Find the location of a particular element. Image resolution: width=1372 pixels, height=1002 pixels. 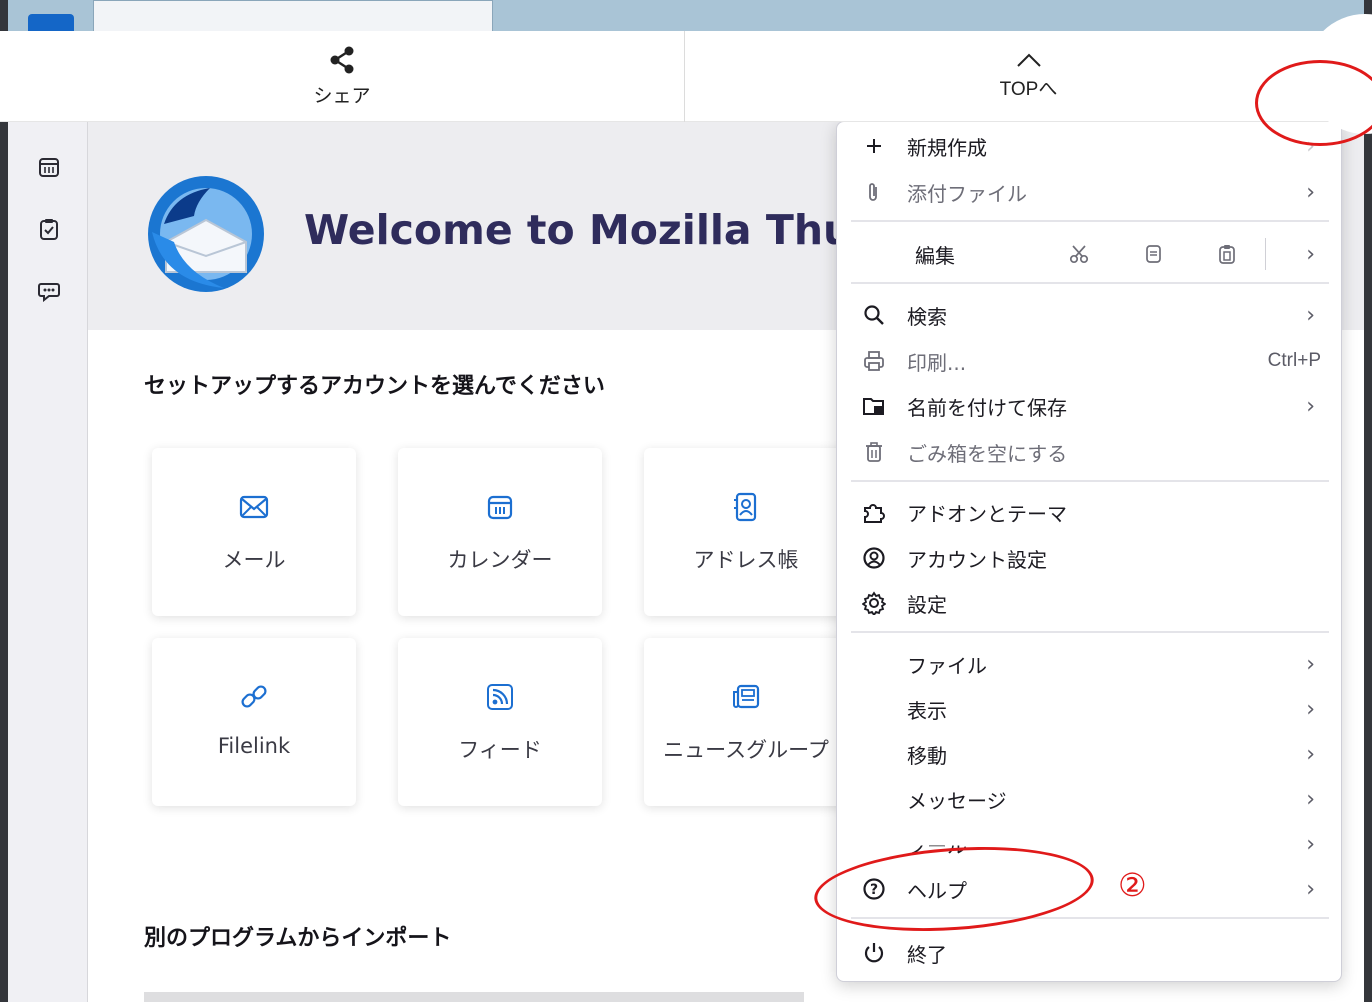

plus-icon is located at coordinates (874, 146).